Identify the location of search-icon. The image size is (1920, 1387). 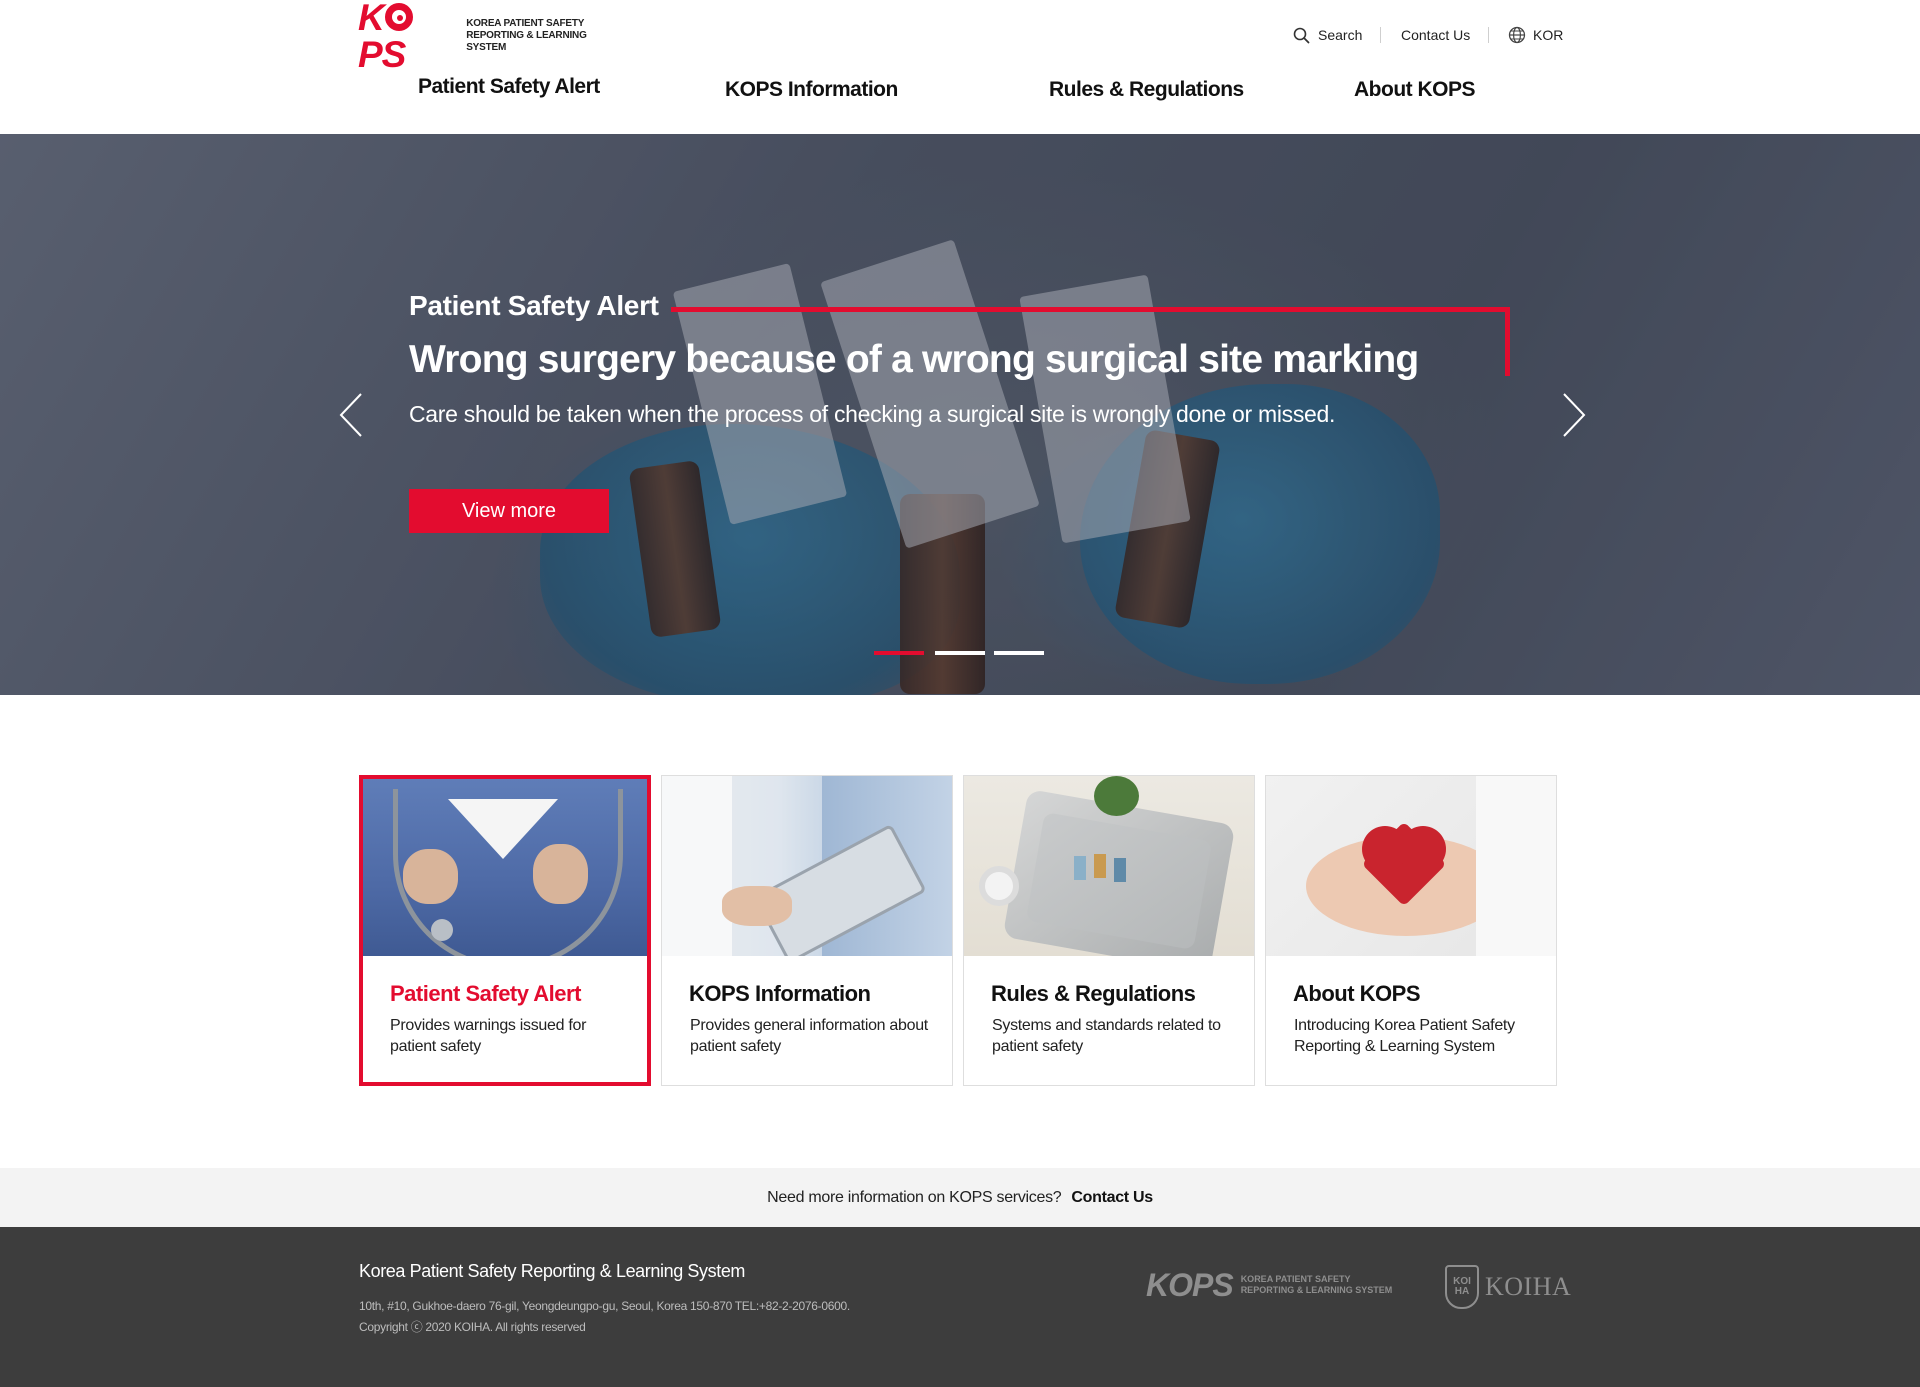
(1301, 35).